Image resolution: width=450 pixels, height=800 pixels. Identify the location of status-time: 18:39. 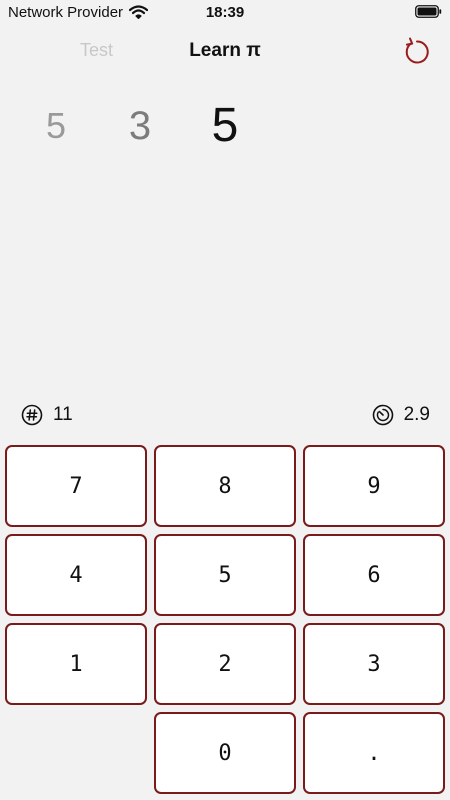
(225, 12).